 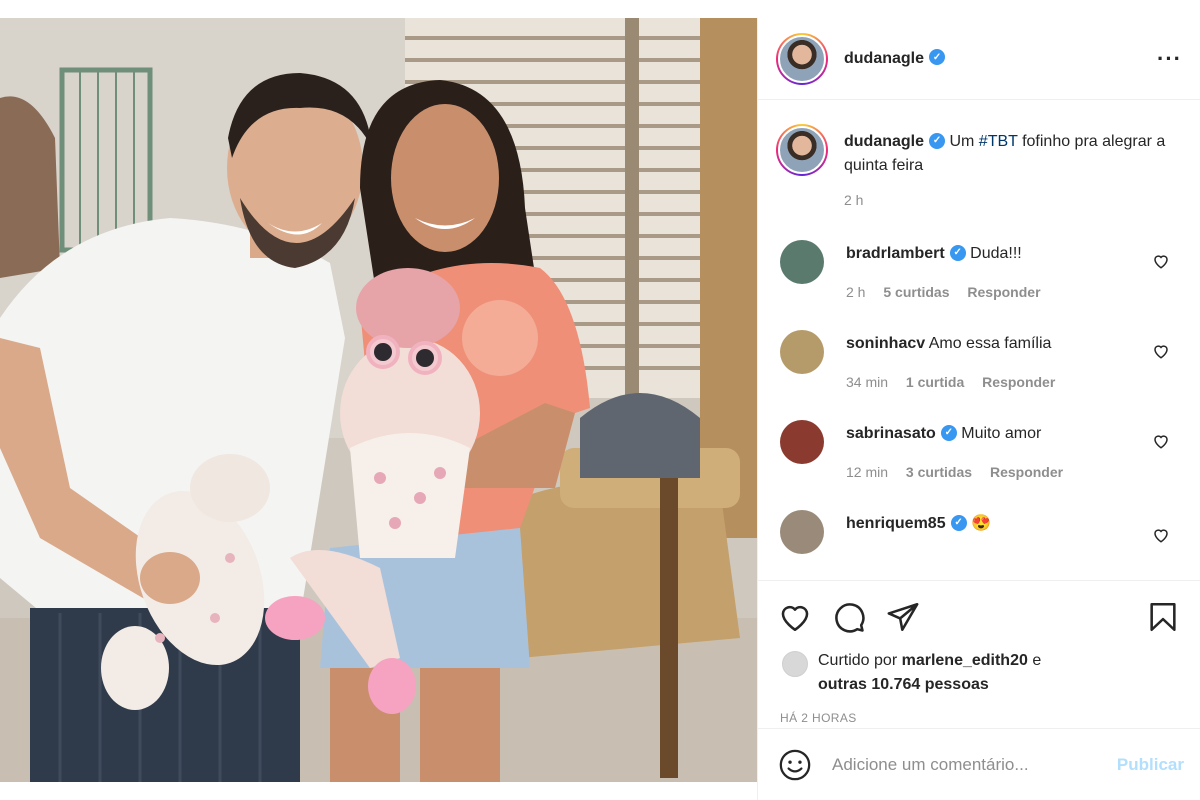 What do you see at coordinates (860, 660) in the screenshot?
I see `likes-prefix: Curtido por` at bounding box center [860, 660].